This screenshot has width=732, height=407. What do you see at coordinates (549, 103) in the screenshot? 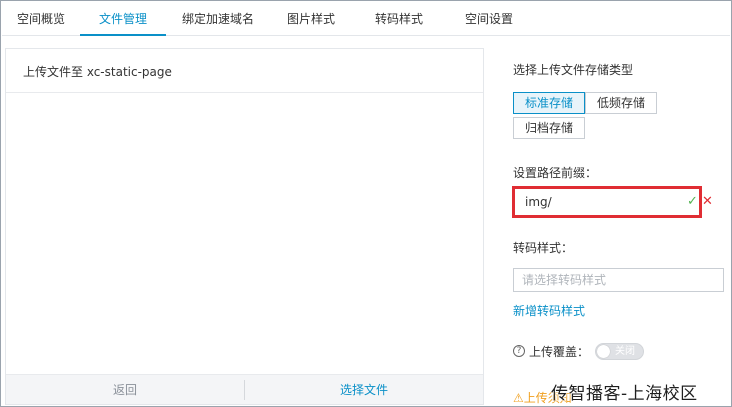
I see `storage-option-standard: 标准存储` at bounding box center [549, 103].